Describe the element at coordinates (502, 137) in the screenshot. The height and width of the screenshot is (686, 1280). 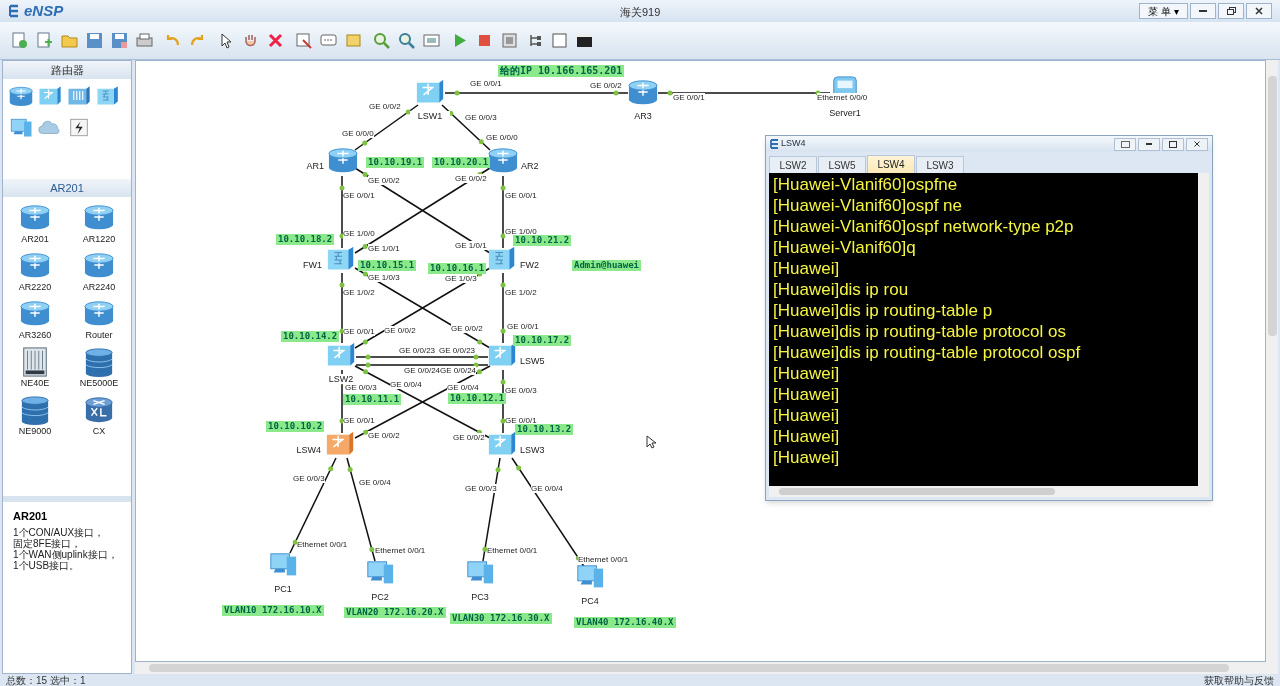
I see `port-label: GE 0/0/0` at that location.